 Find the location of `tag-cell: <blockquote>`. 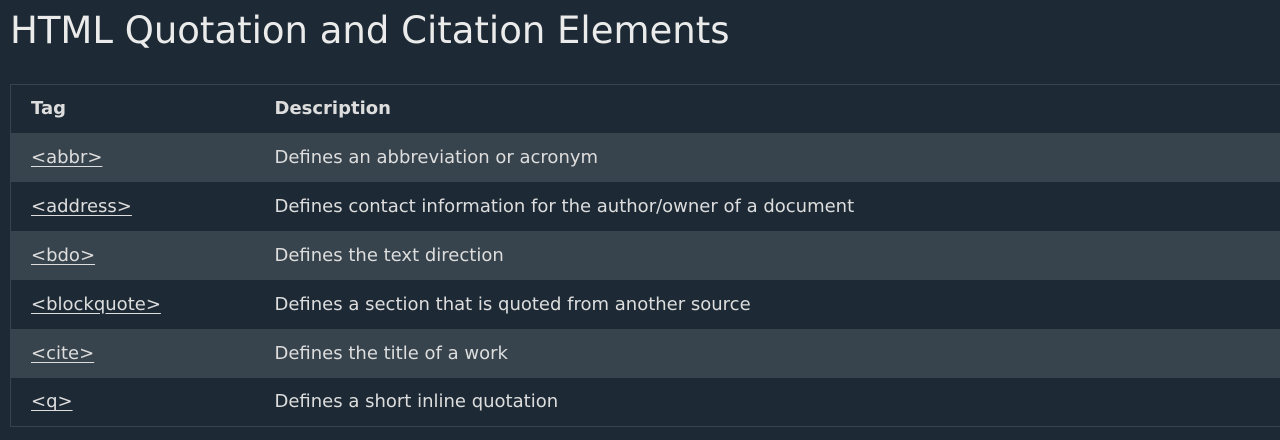

tag-cell: <blockquote> is located at coordinates (132, 304).